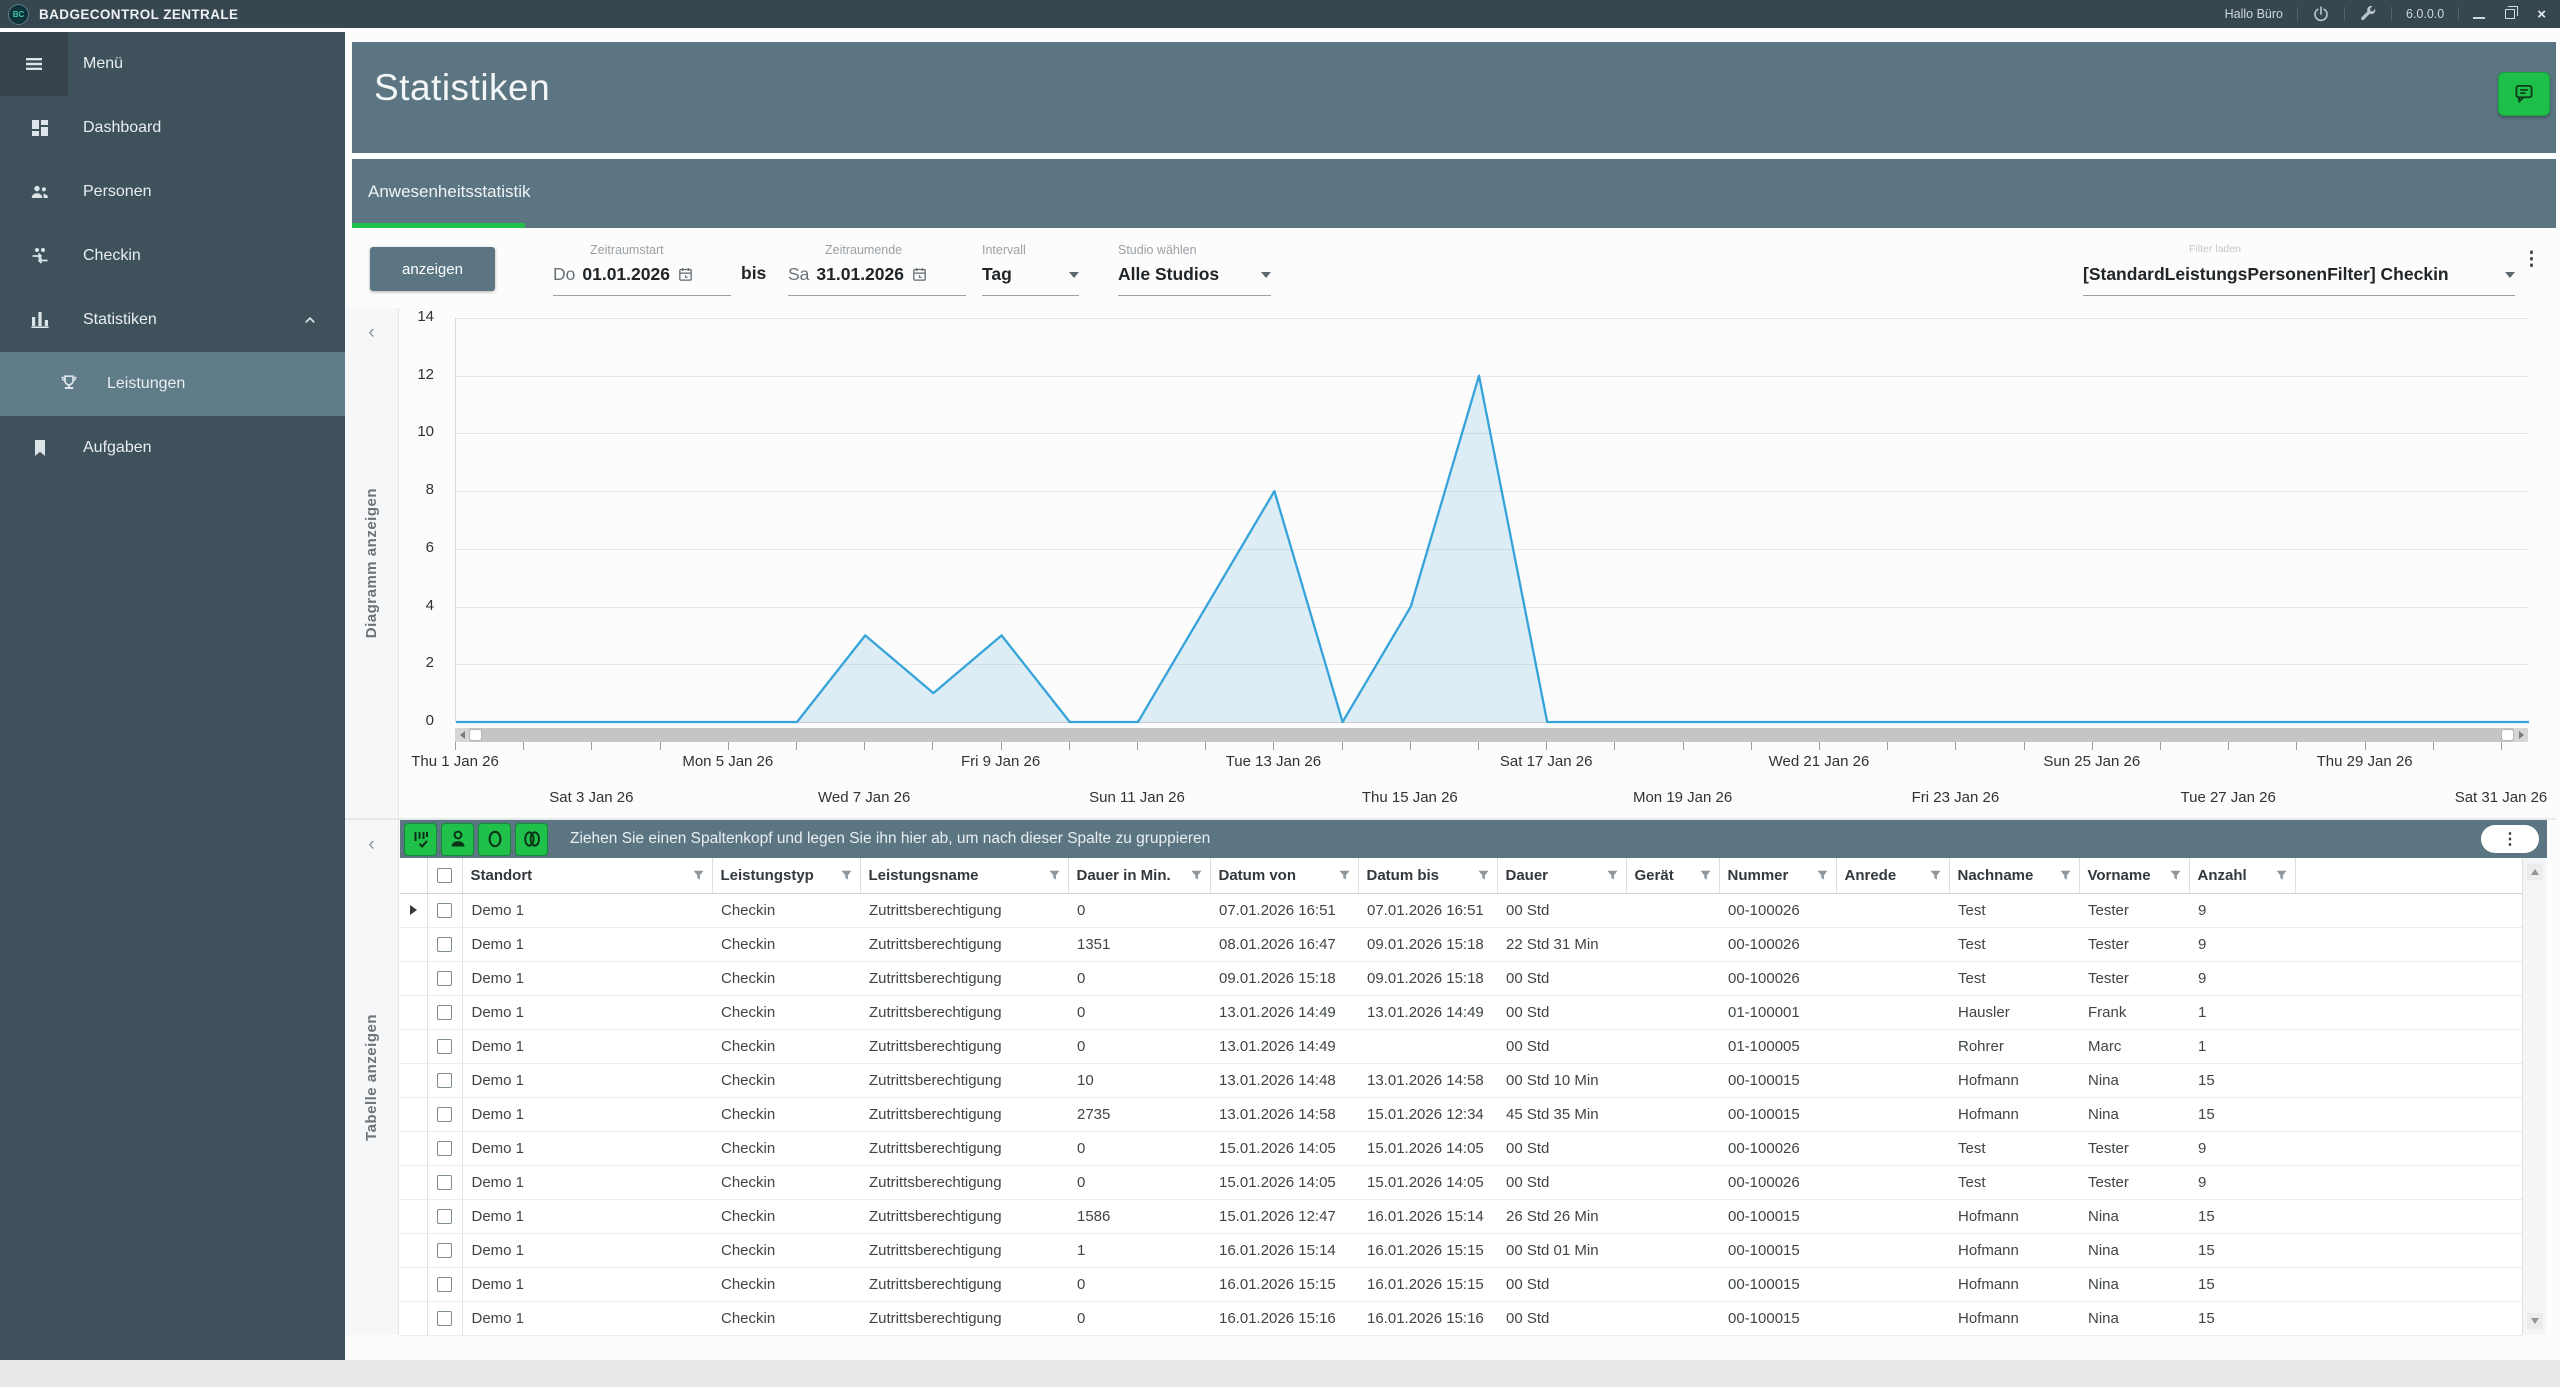  Describe the element at coordinates (2531, 259) in the screenshot. I see `filter-menu-kebab-icon: ⋮` at that location.